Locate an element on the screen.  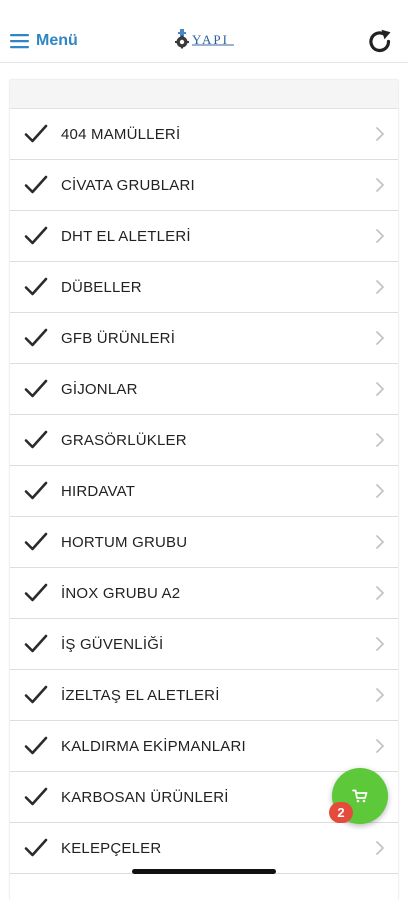
list-item-label: HORTUM GRUBU is located at coordinates (124, 542).